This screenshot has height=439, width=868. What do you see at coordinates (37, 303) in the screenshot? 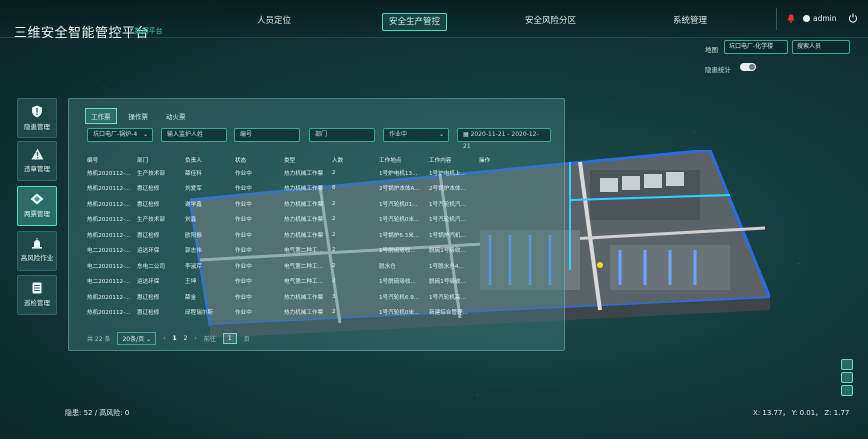
I see `sidebar-item-label: 巡检管理` at bounding box center [37, 303].